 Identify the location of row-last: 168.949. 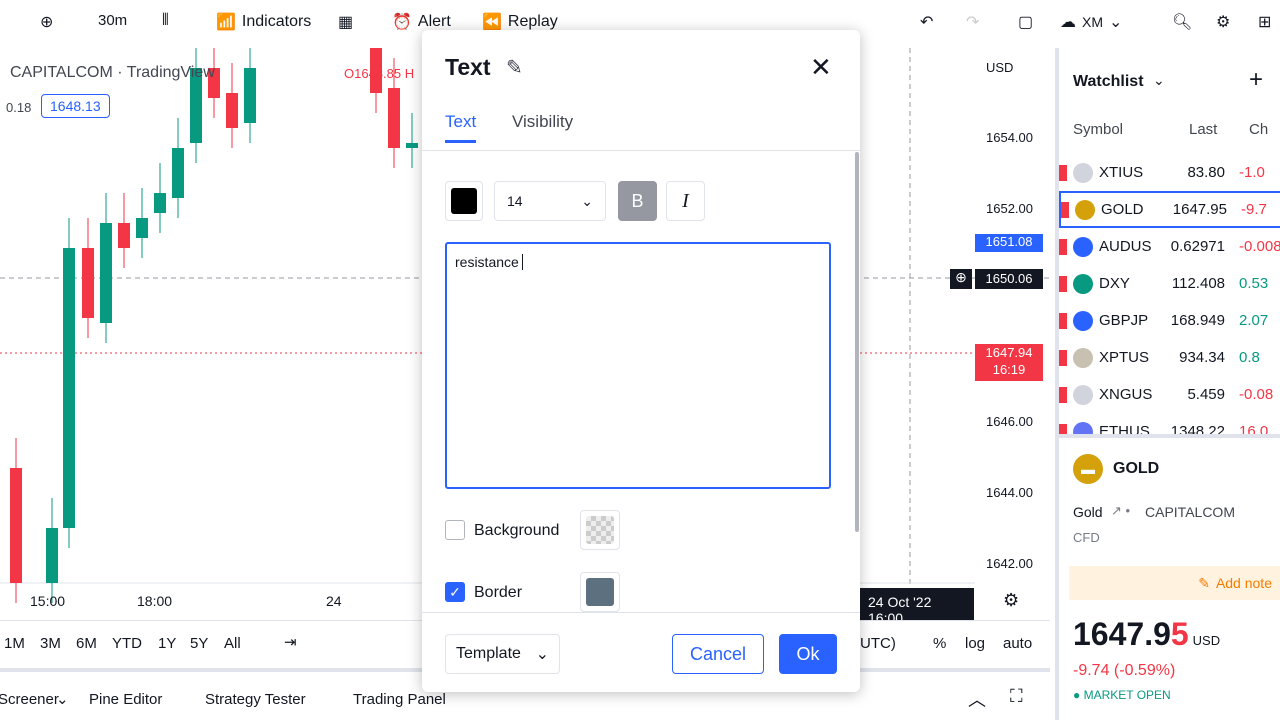
(1197, 320).